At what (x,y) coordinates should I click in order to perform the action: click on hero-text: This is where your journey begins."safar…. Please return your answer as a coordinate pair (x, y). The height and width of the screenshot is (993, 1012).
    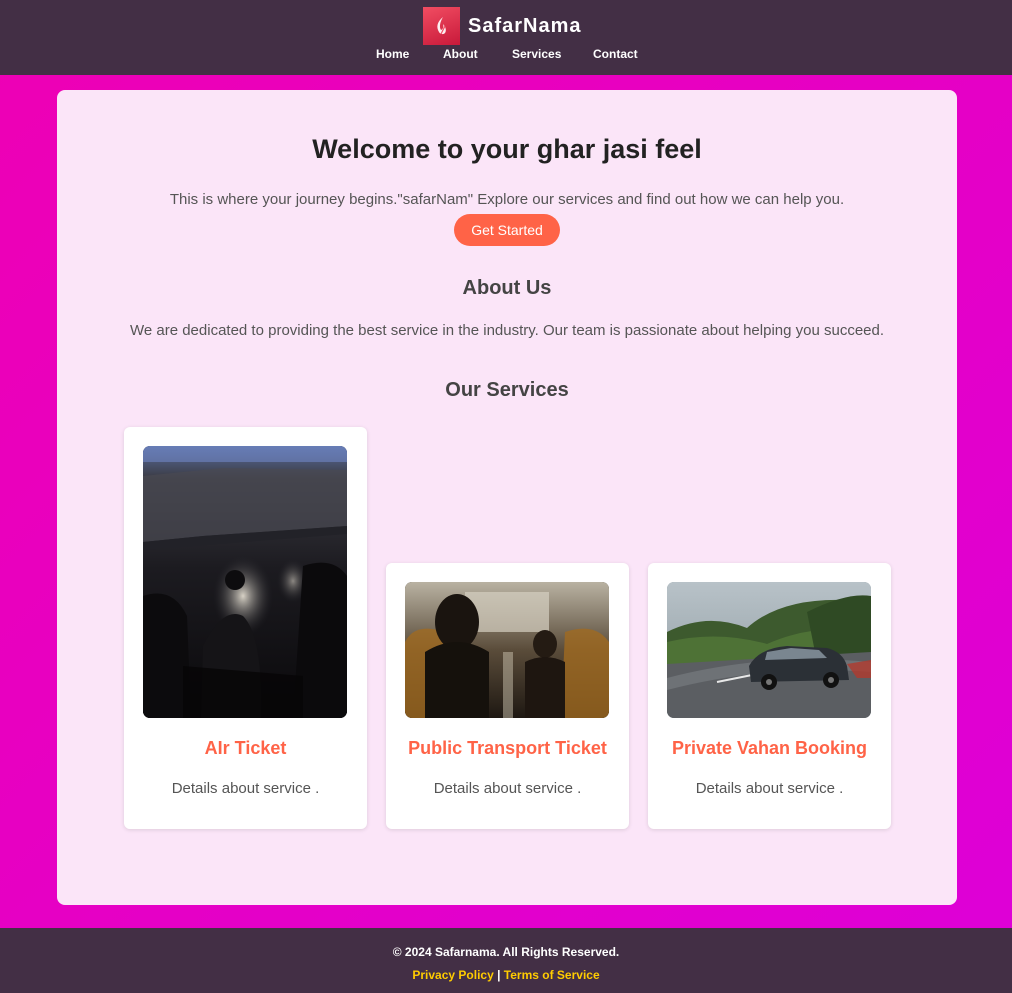
    Looking at the image, I should click on (507, 199).